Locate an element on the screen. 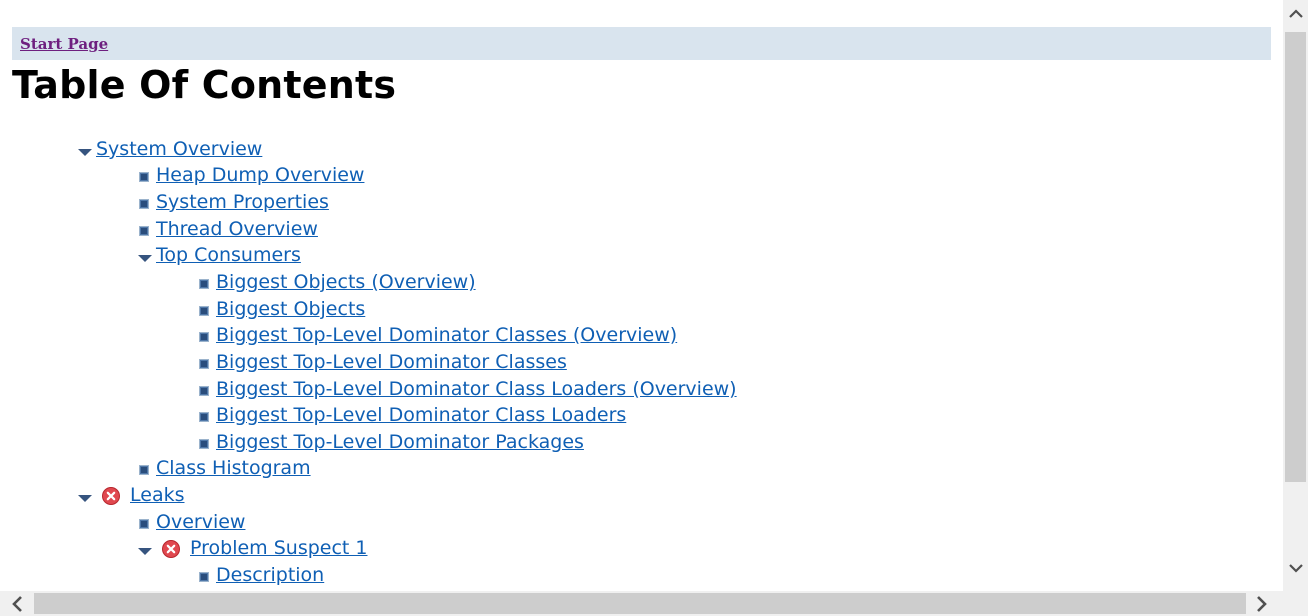 The width and height of the screenshot is (1308, 616). toc-item-class-histogram: Class Histogram is located at coordinates (225, 468).